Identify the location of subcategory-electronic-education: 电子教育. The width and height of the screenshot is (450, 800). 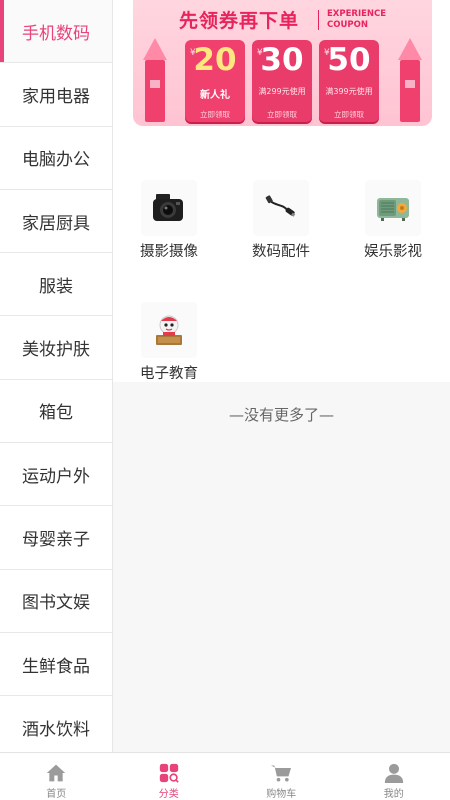
(169, 342).